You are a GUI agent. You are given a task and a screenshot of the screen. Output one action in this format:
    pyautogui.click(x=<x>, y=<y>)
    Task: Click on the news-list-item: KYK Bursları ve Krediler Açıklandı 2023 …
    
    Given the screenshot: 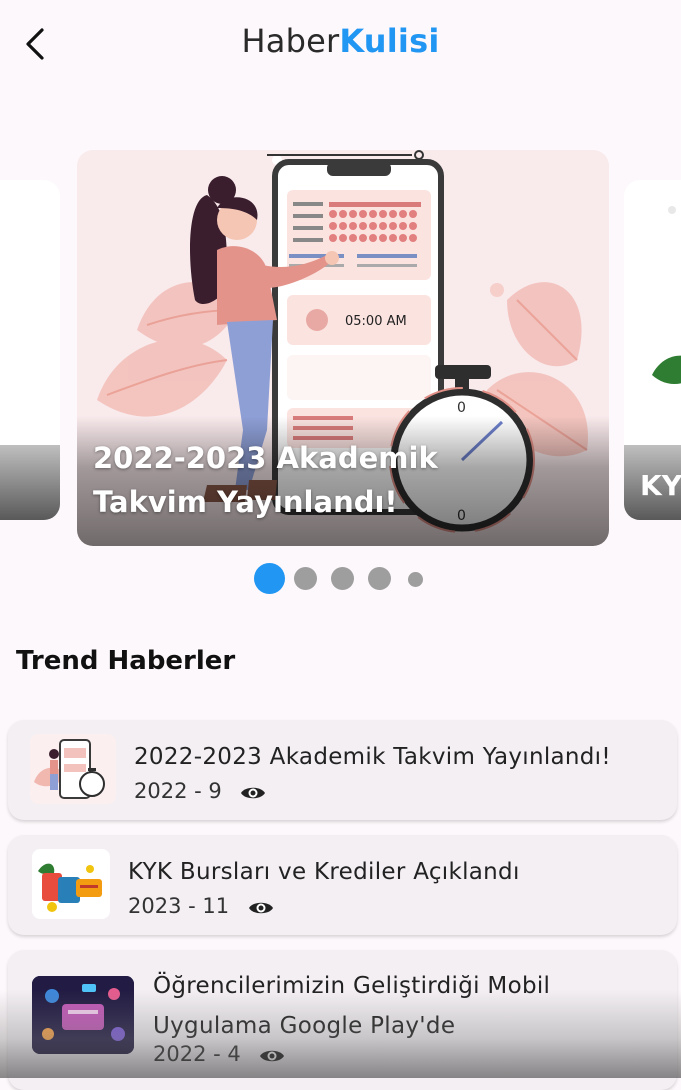 What is the action you would take?
    pyautogui.click(x=342, y=885)
    